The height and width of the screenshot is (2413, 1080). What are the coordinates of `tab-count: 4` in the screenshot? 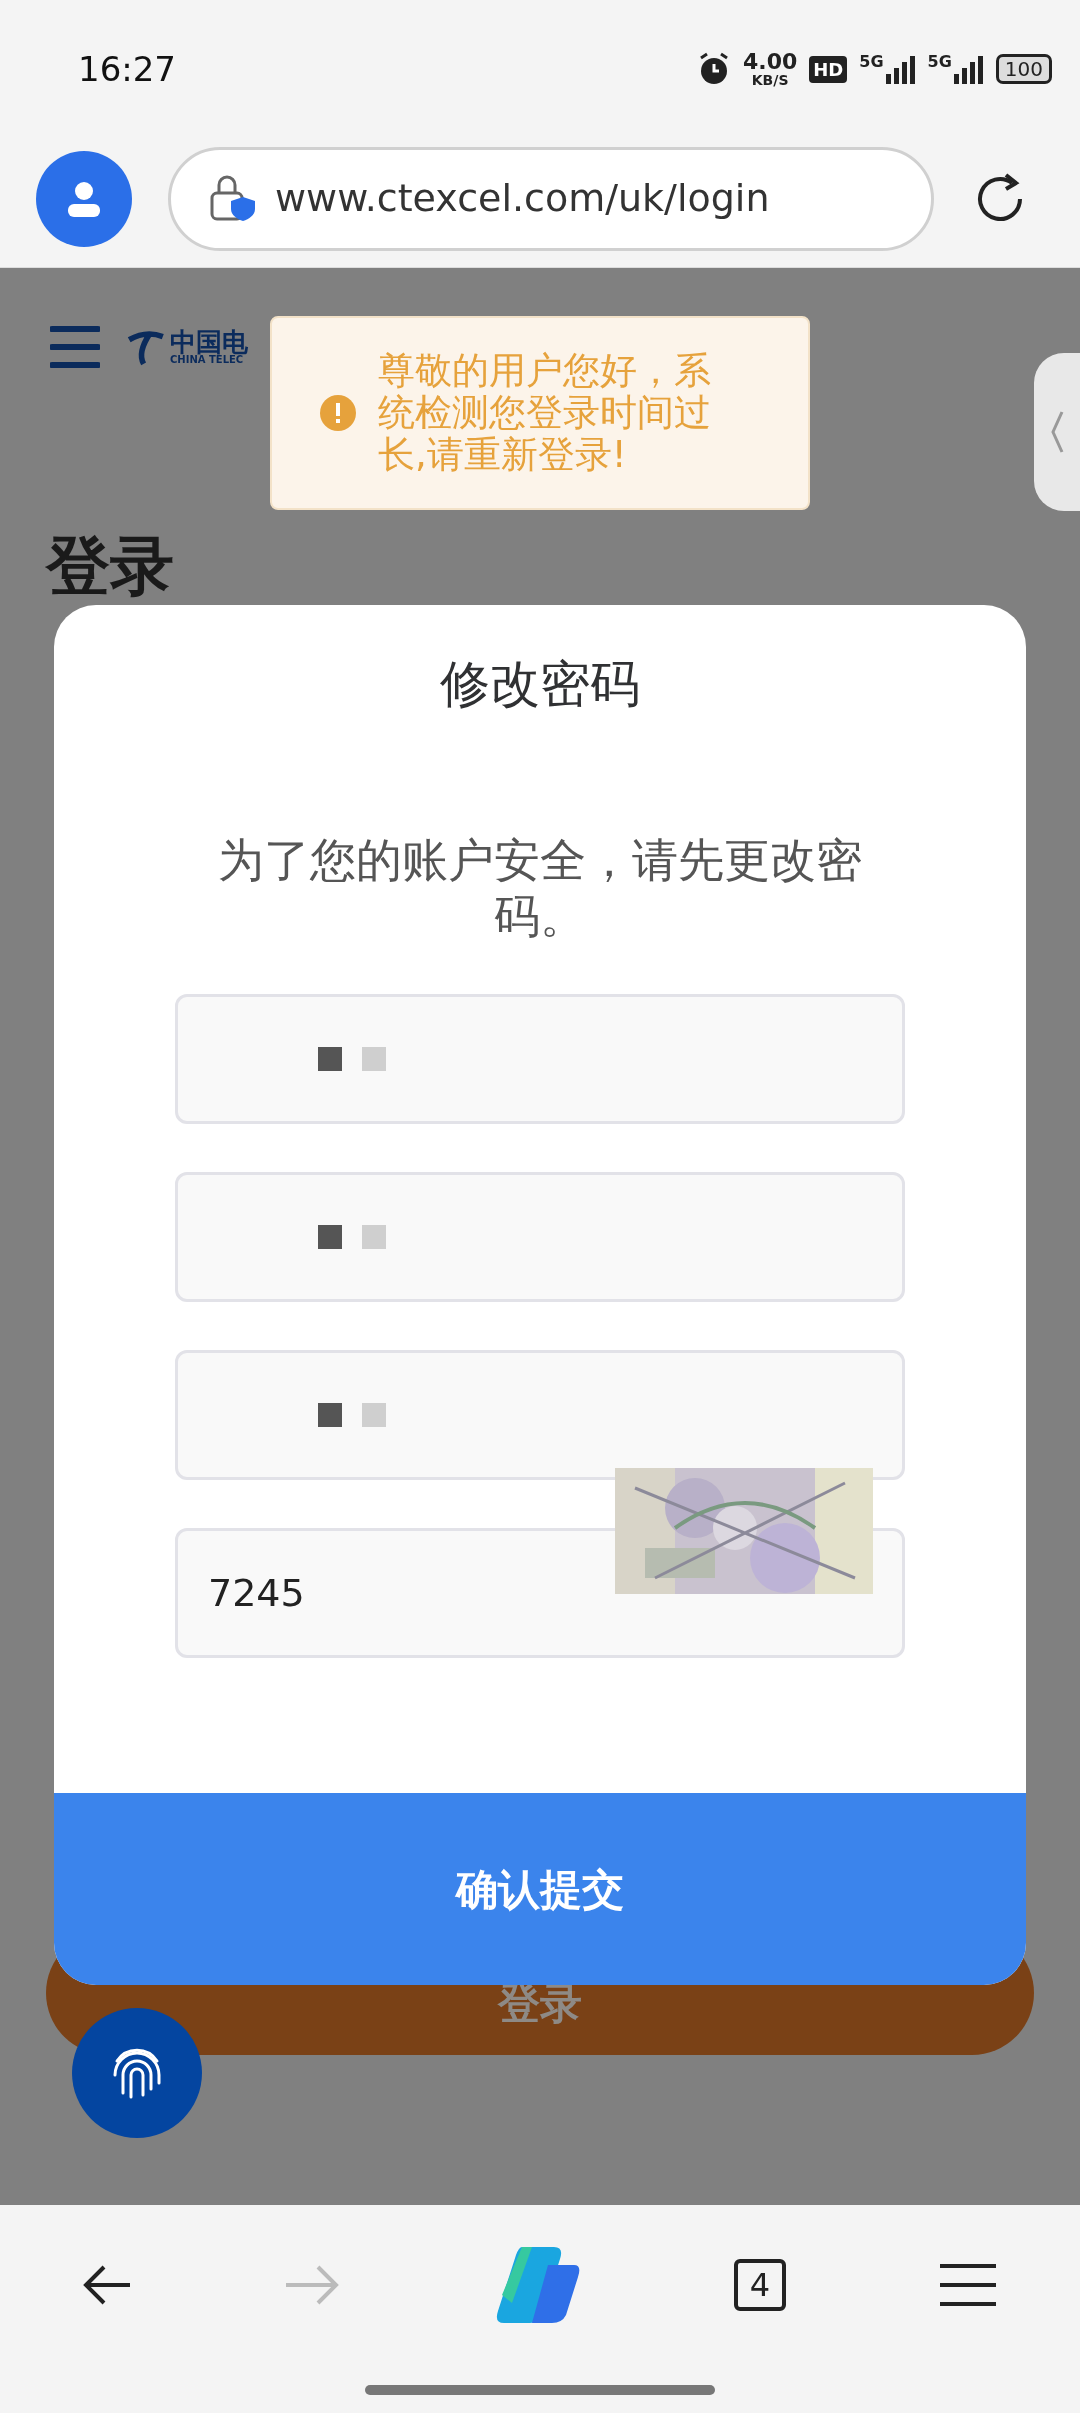 It's located at (760, 2285).